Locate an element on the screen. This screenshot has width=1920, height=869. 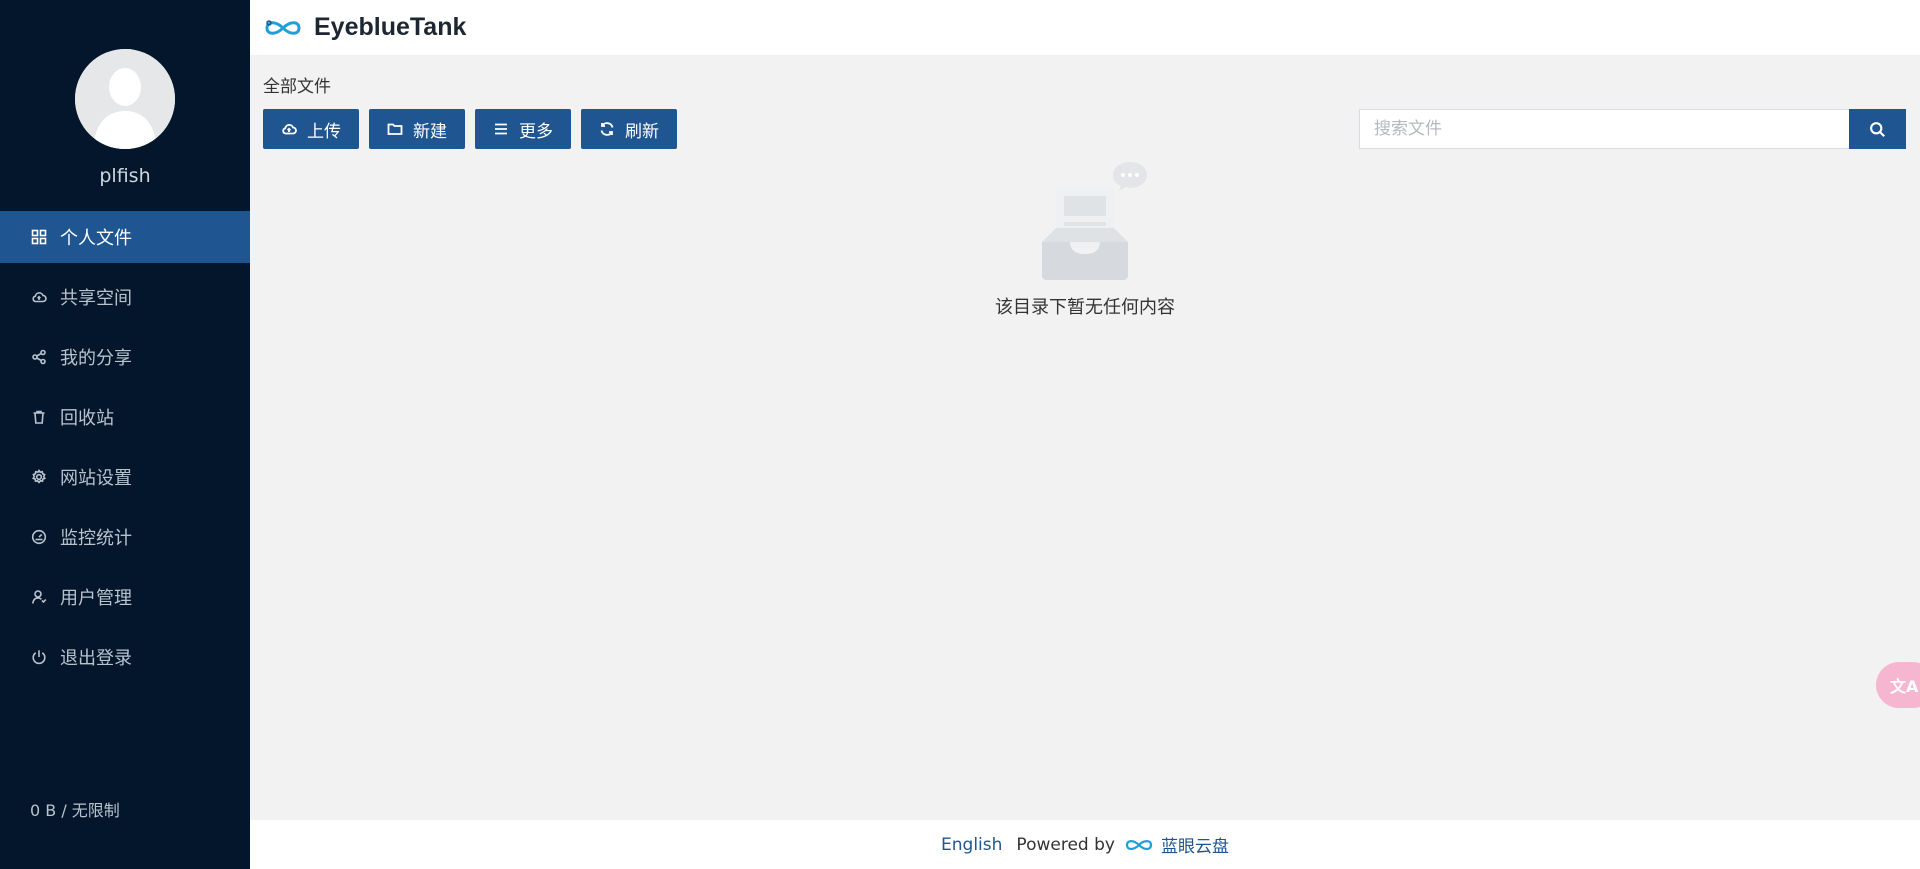
cloud-upload-icon is located at coordinates (289, 129).